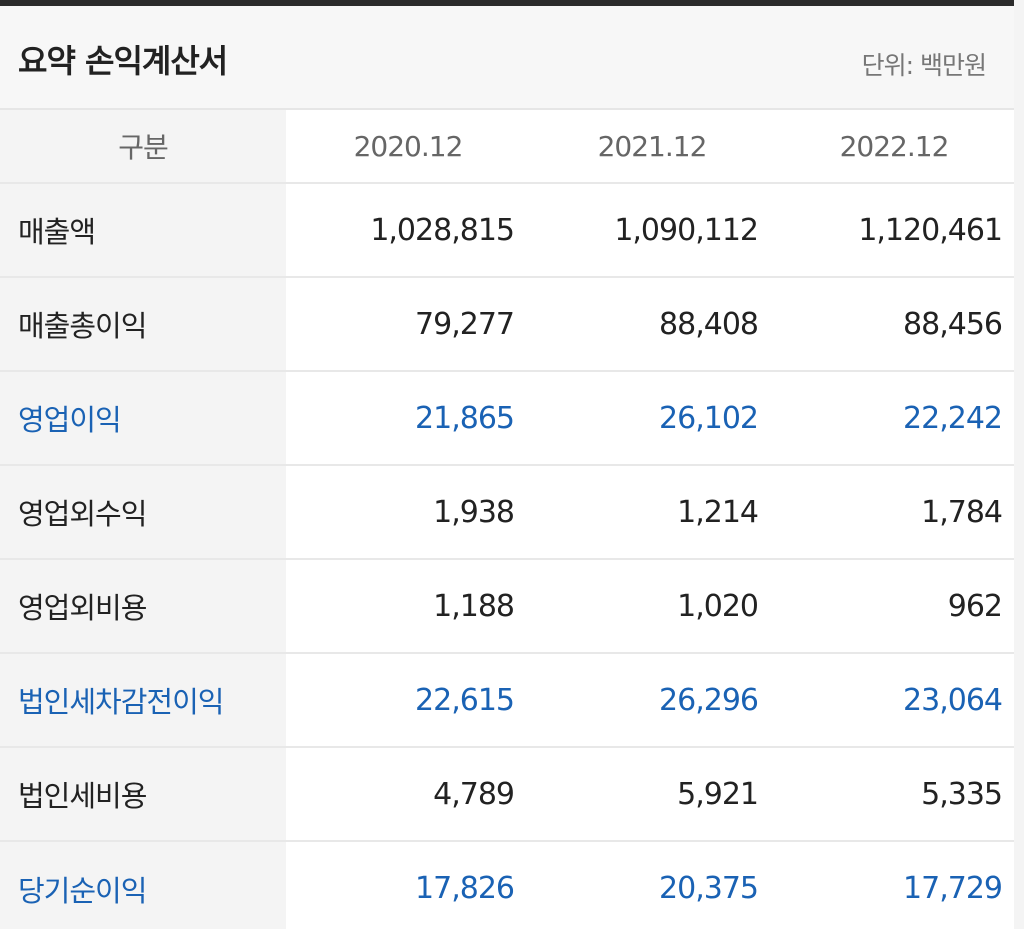 The image size is (1024, 929). I want to click on row-value: 20,375, so click(652, 885).